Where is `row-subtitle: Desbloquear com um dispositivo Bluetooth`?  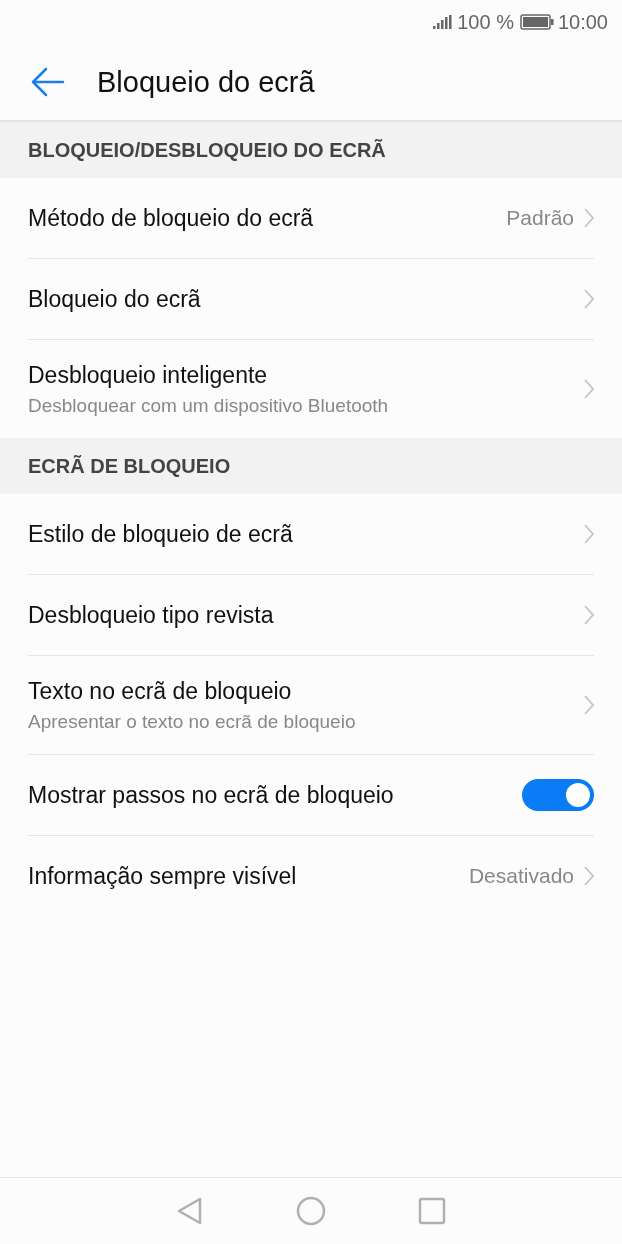 row-subtitle: Desbloquear com um dispositivo Bluetooth is located at coordinates (209, 405).